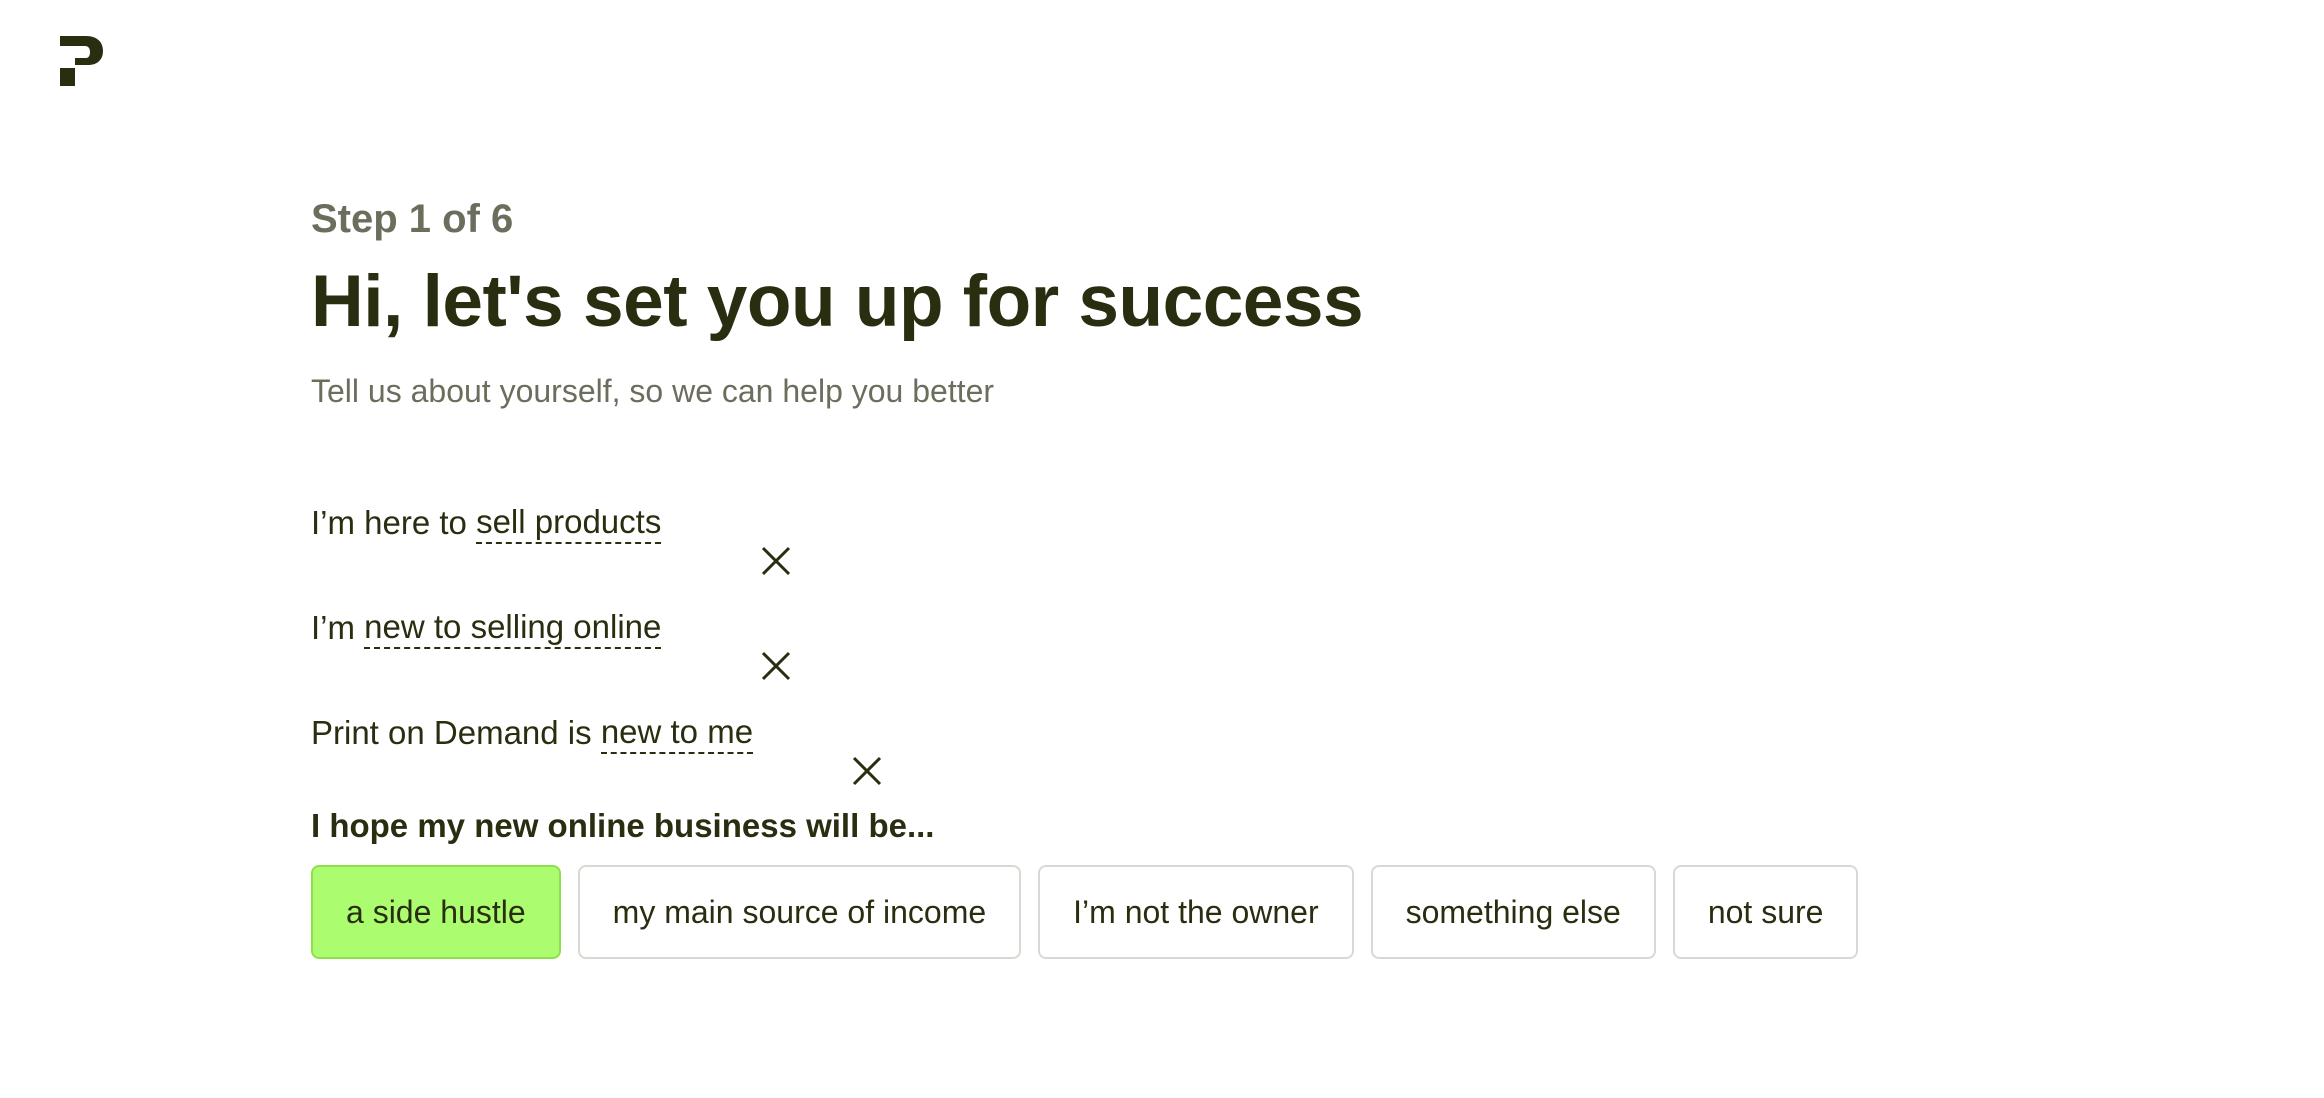 The height and width of the screenshot is (1098, 2324). What do you see at coordinates (456, 732) in the screenshot?
I see `statement-prefix: Print on Demand is` at bounding box center [456, 732].